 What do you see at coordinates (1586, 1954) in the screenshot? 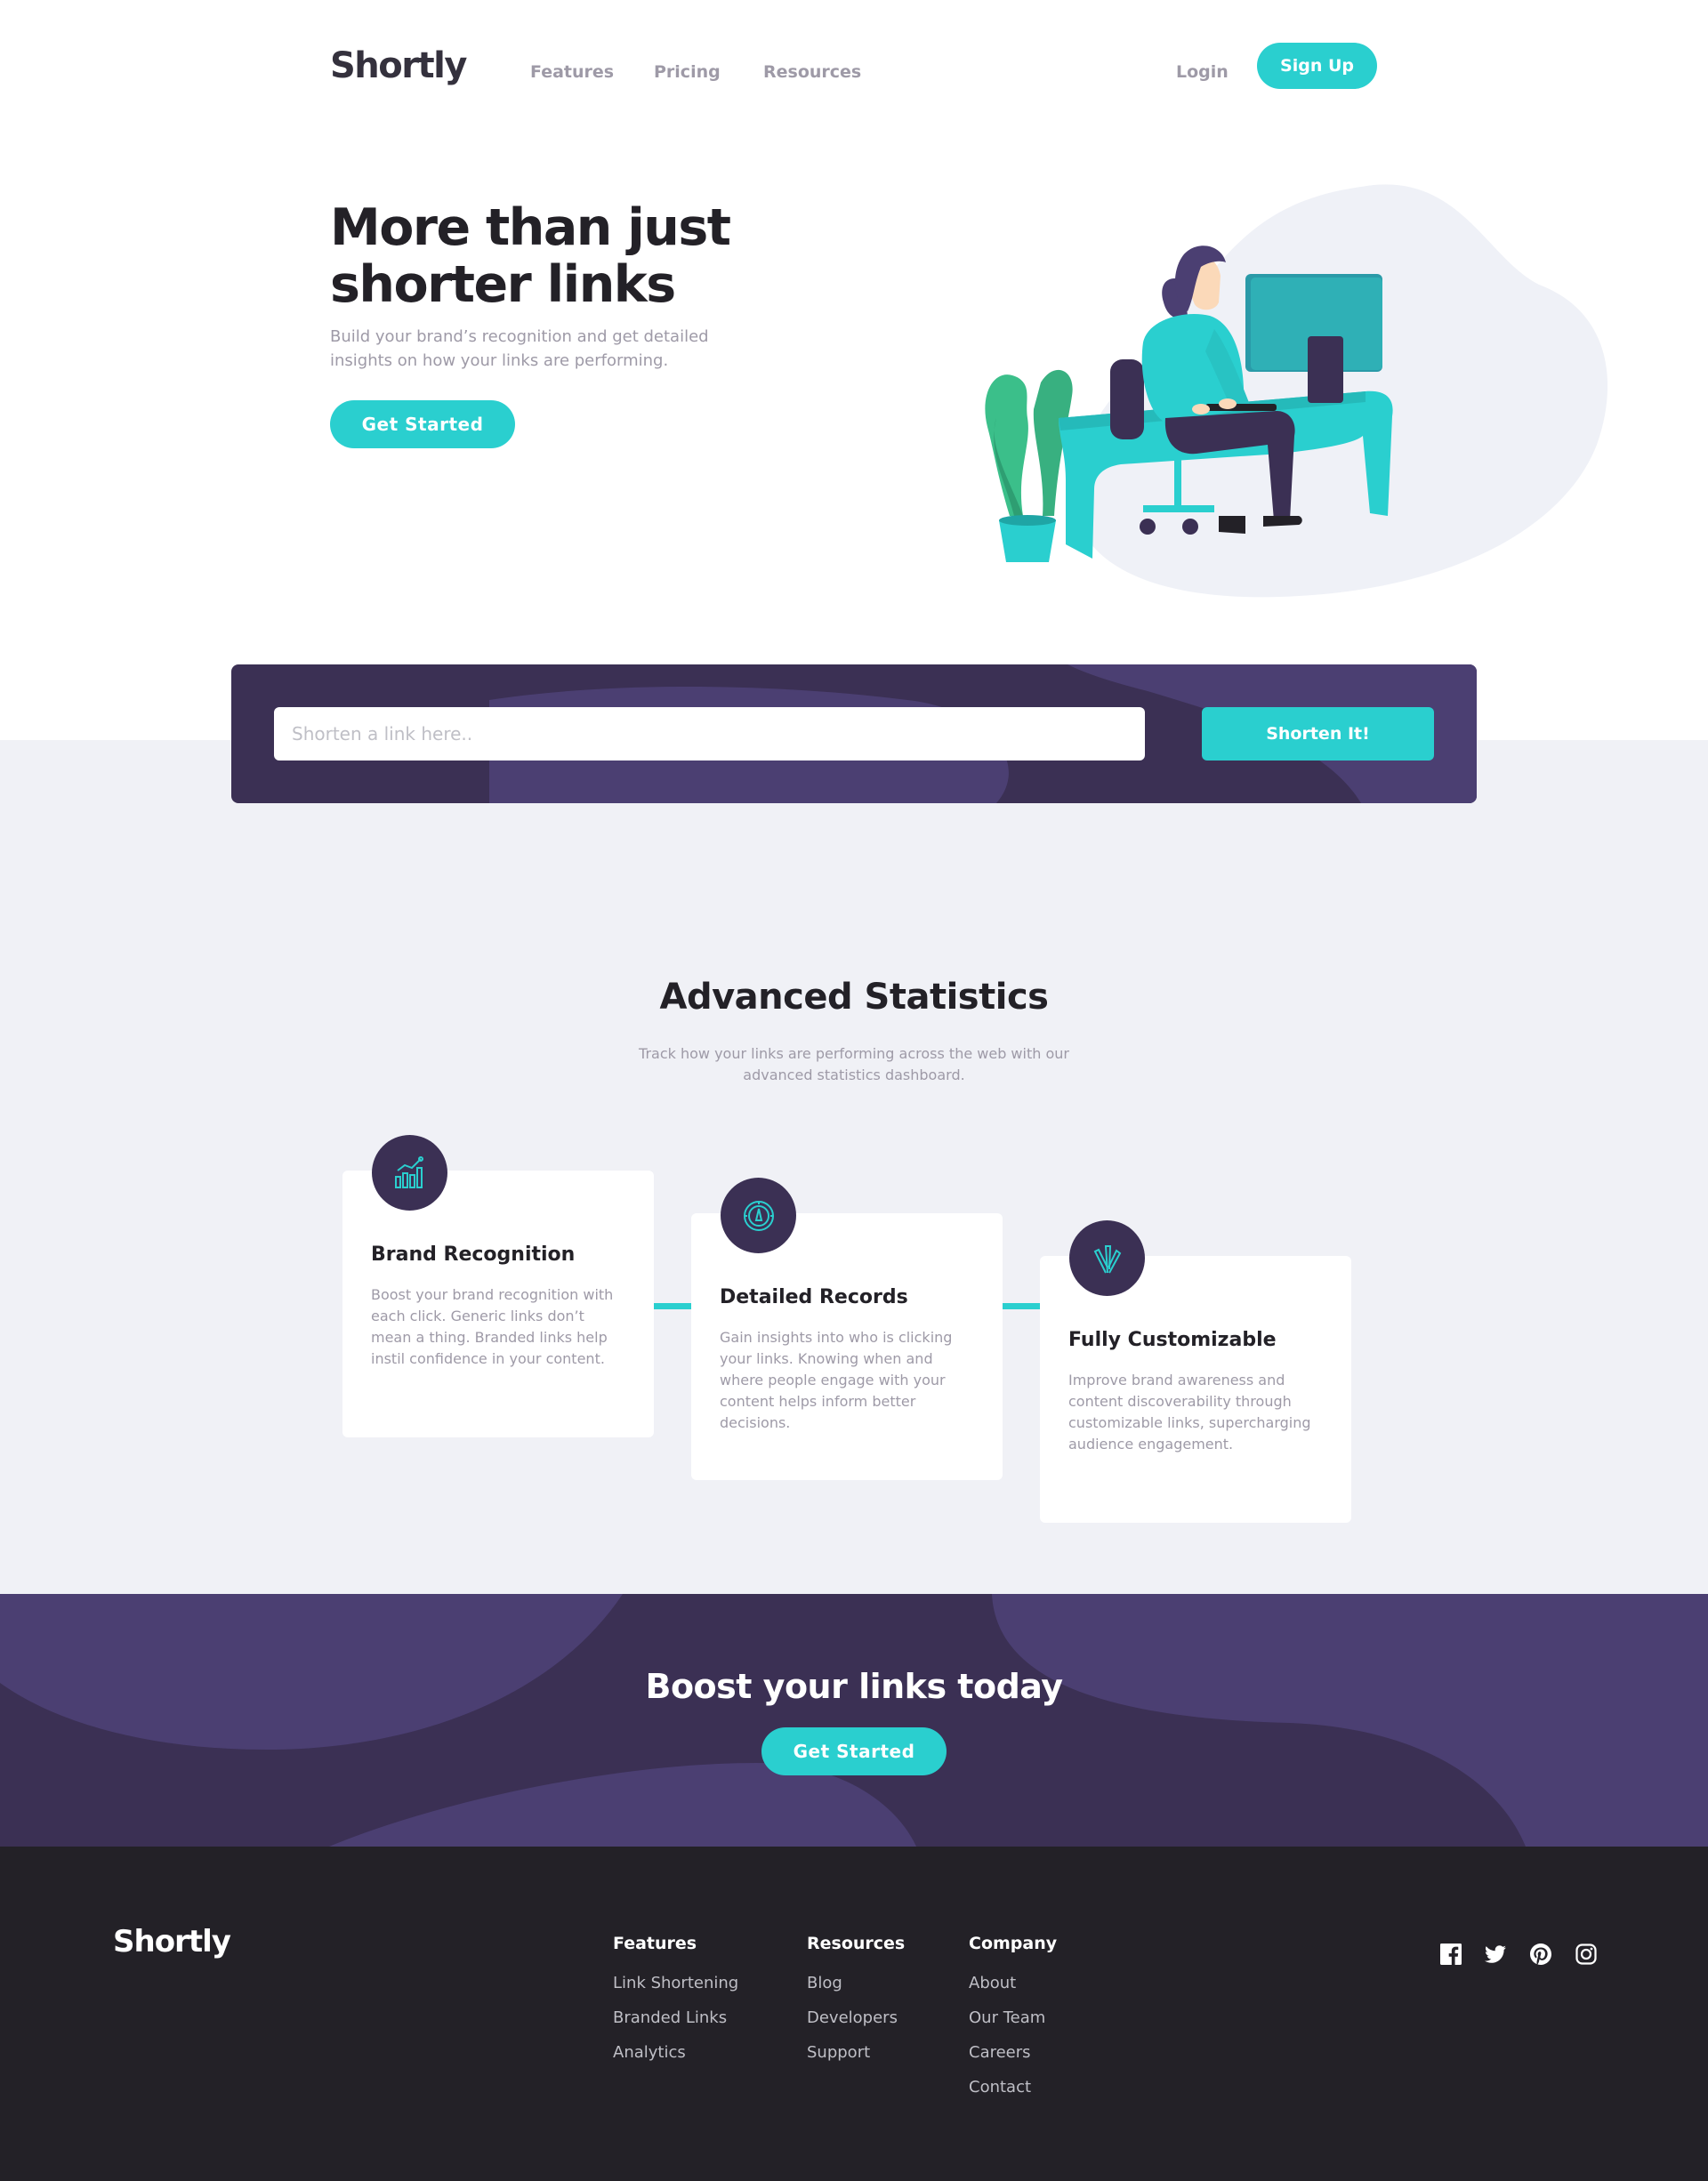
I see `instagram-icon` at bounding box center [1586, 1954].